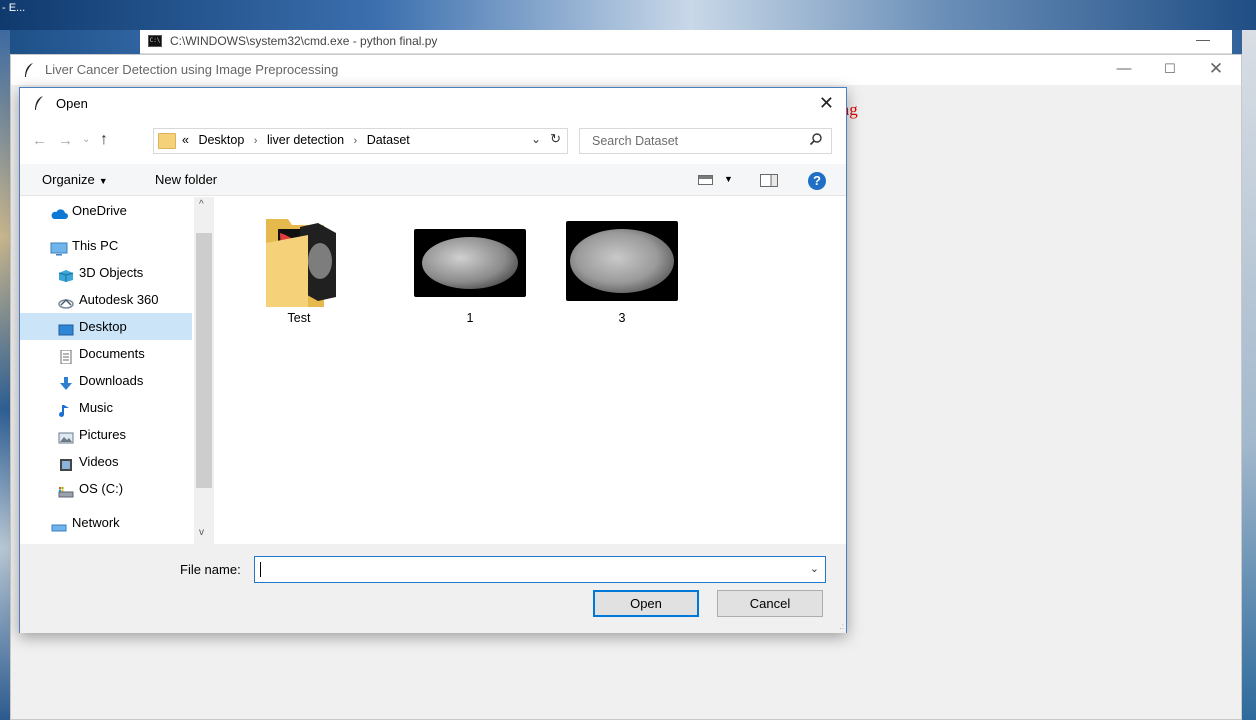 This screenshot has width=1256, height=720. What do you see at coordinates (298, 261) in the screenshot?
I see `folder-thumbnail-icon` at bounding box center [298, 261].